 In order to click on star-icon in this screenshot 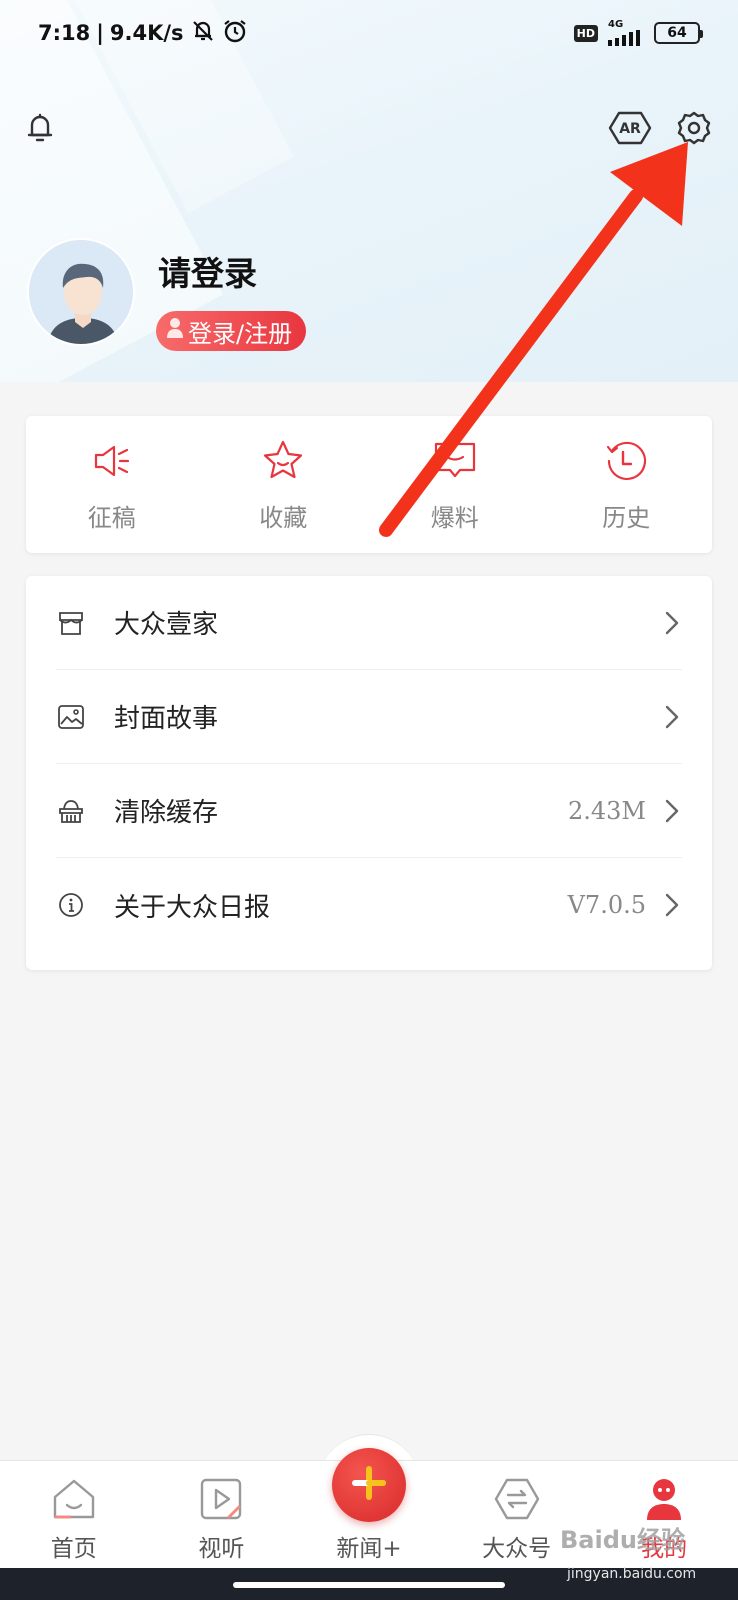, I will do `click(283, 461)`.